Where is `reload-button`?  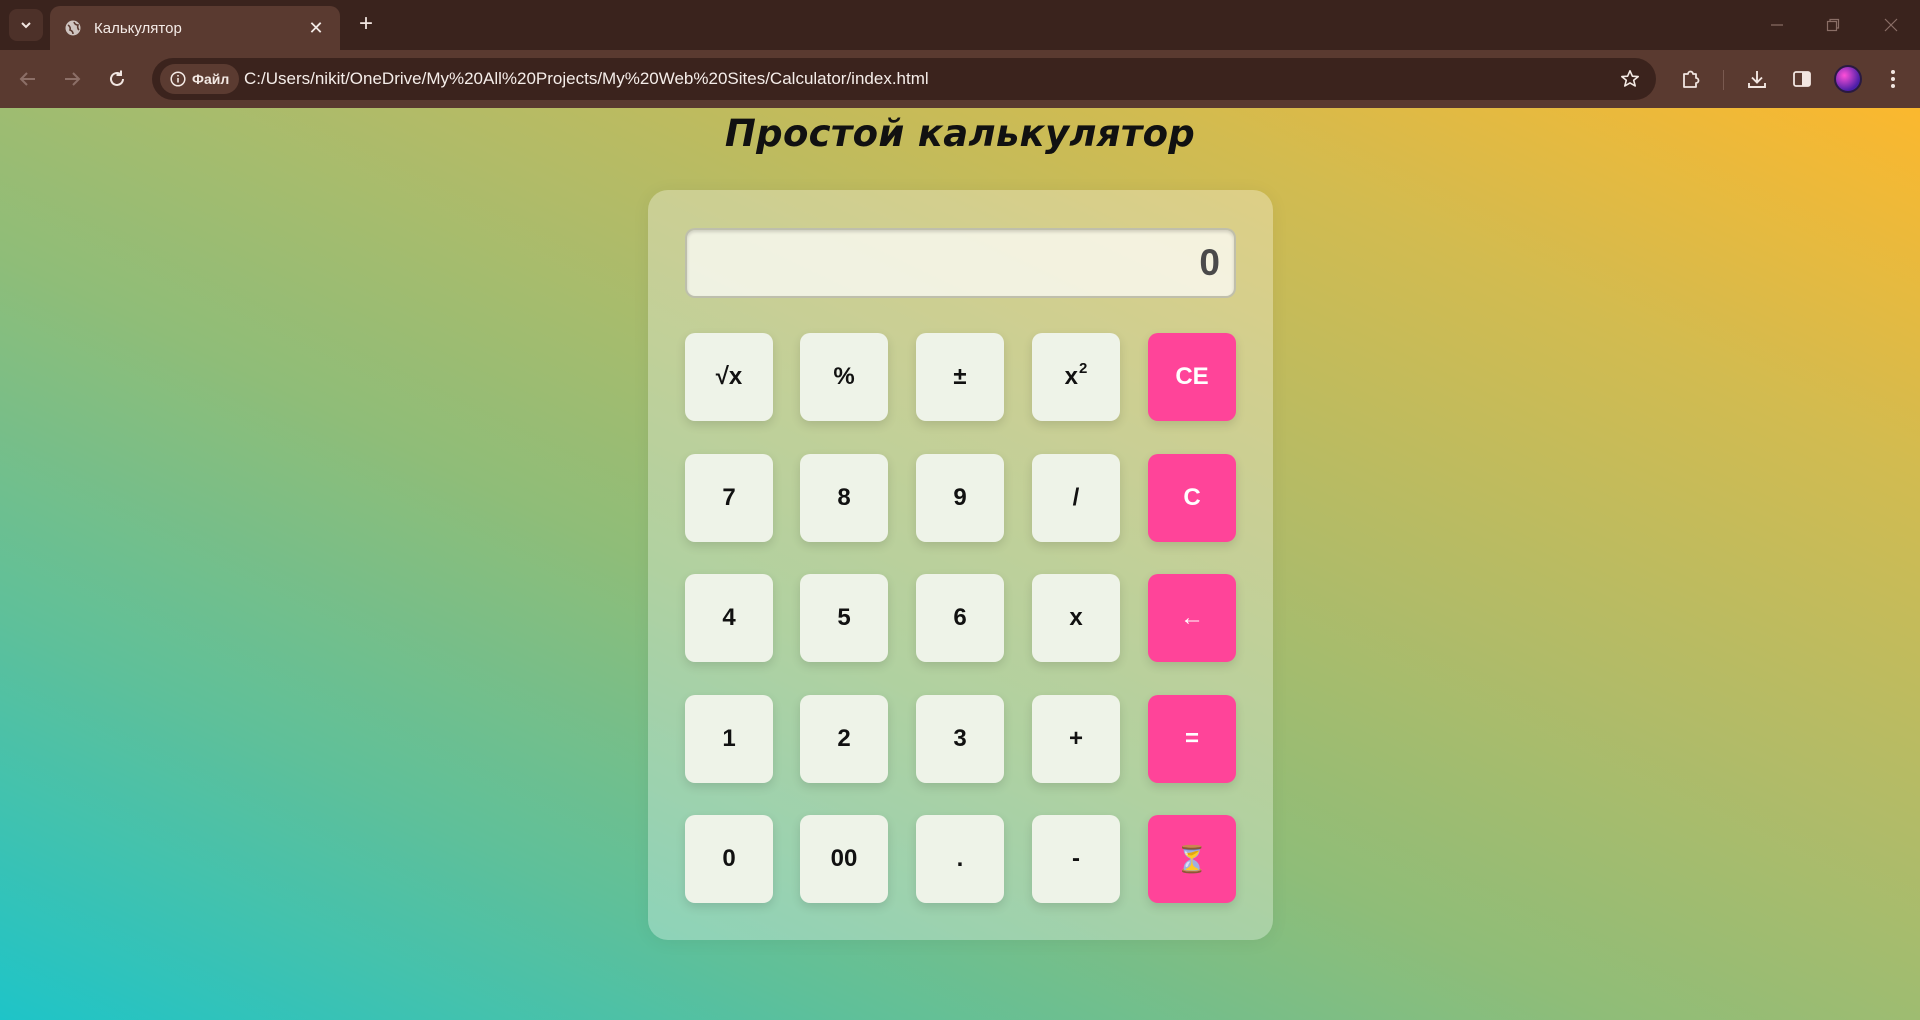 reload-button is located at coordinates (117, 79).